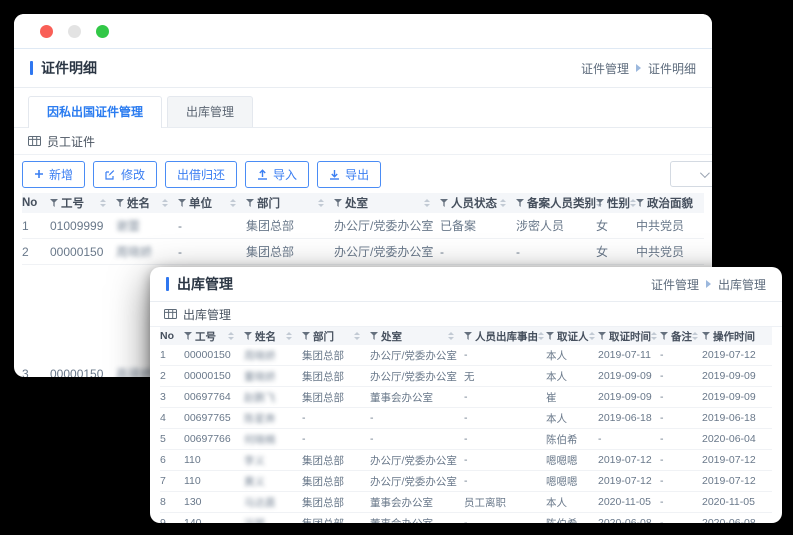  Describe the element at coordinates (551, 397) in the screenshot. I see `table-cell: 崔` at that location.